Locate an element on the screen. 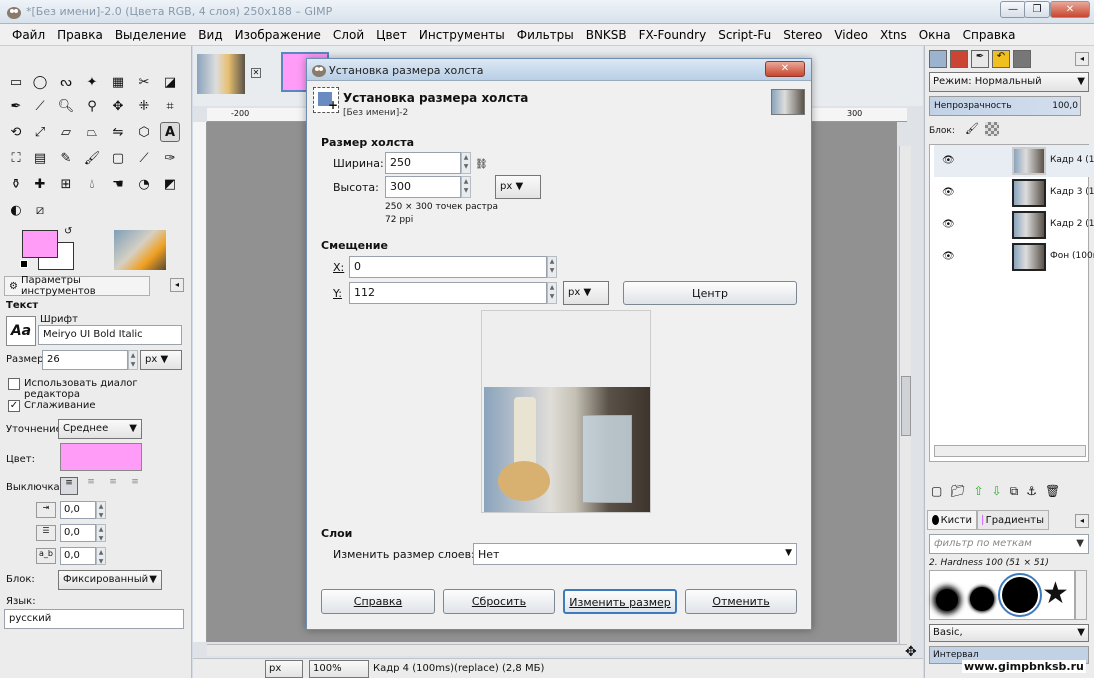 This screenshot has height=678, width=1094. airbrush-icon: ⟋ is located at coordinates (144, 158).